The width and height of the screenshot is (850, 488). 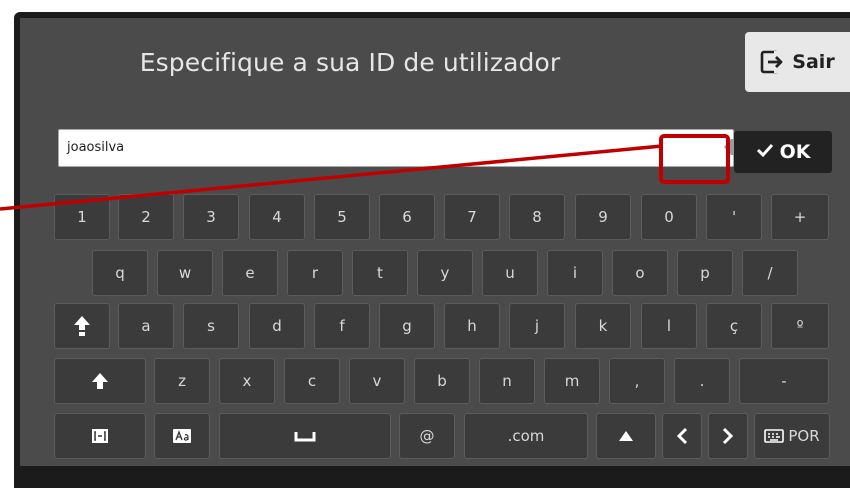 I want to click on key-e: e, so click(x=250, y=273).